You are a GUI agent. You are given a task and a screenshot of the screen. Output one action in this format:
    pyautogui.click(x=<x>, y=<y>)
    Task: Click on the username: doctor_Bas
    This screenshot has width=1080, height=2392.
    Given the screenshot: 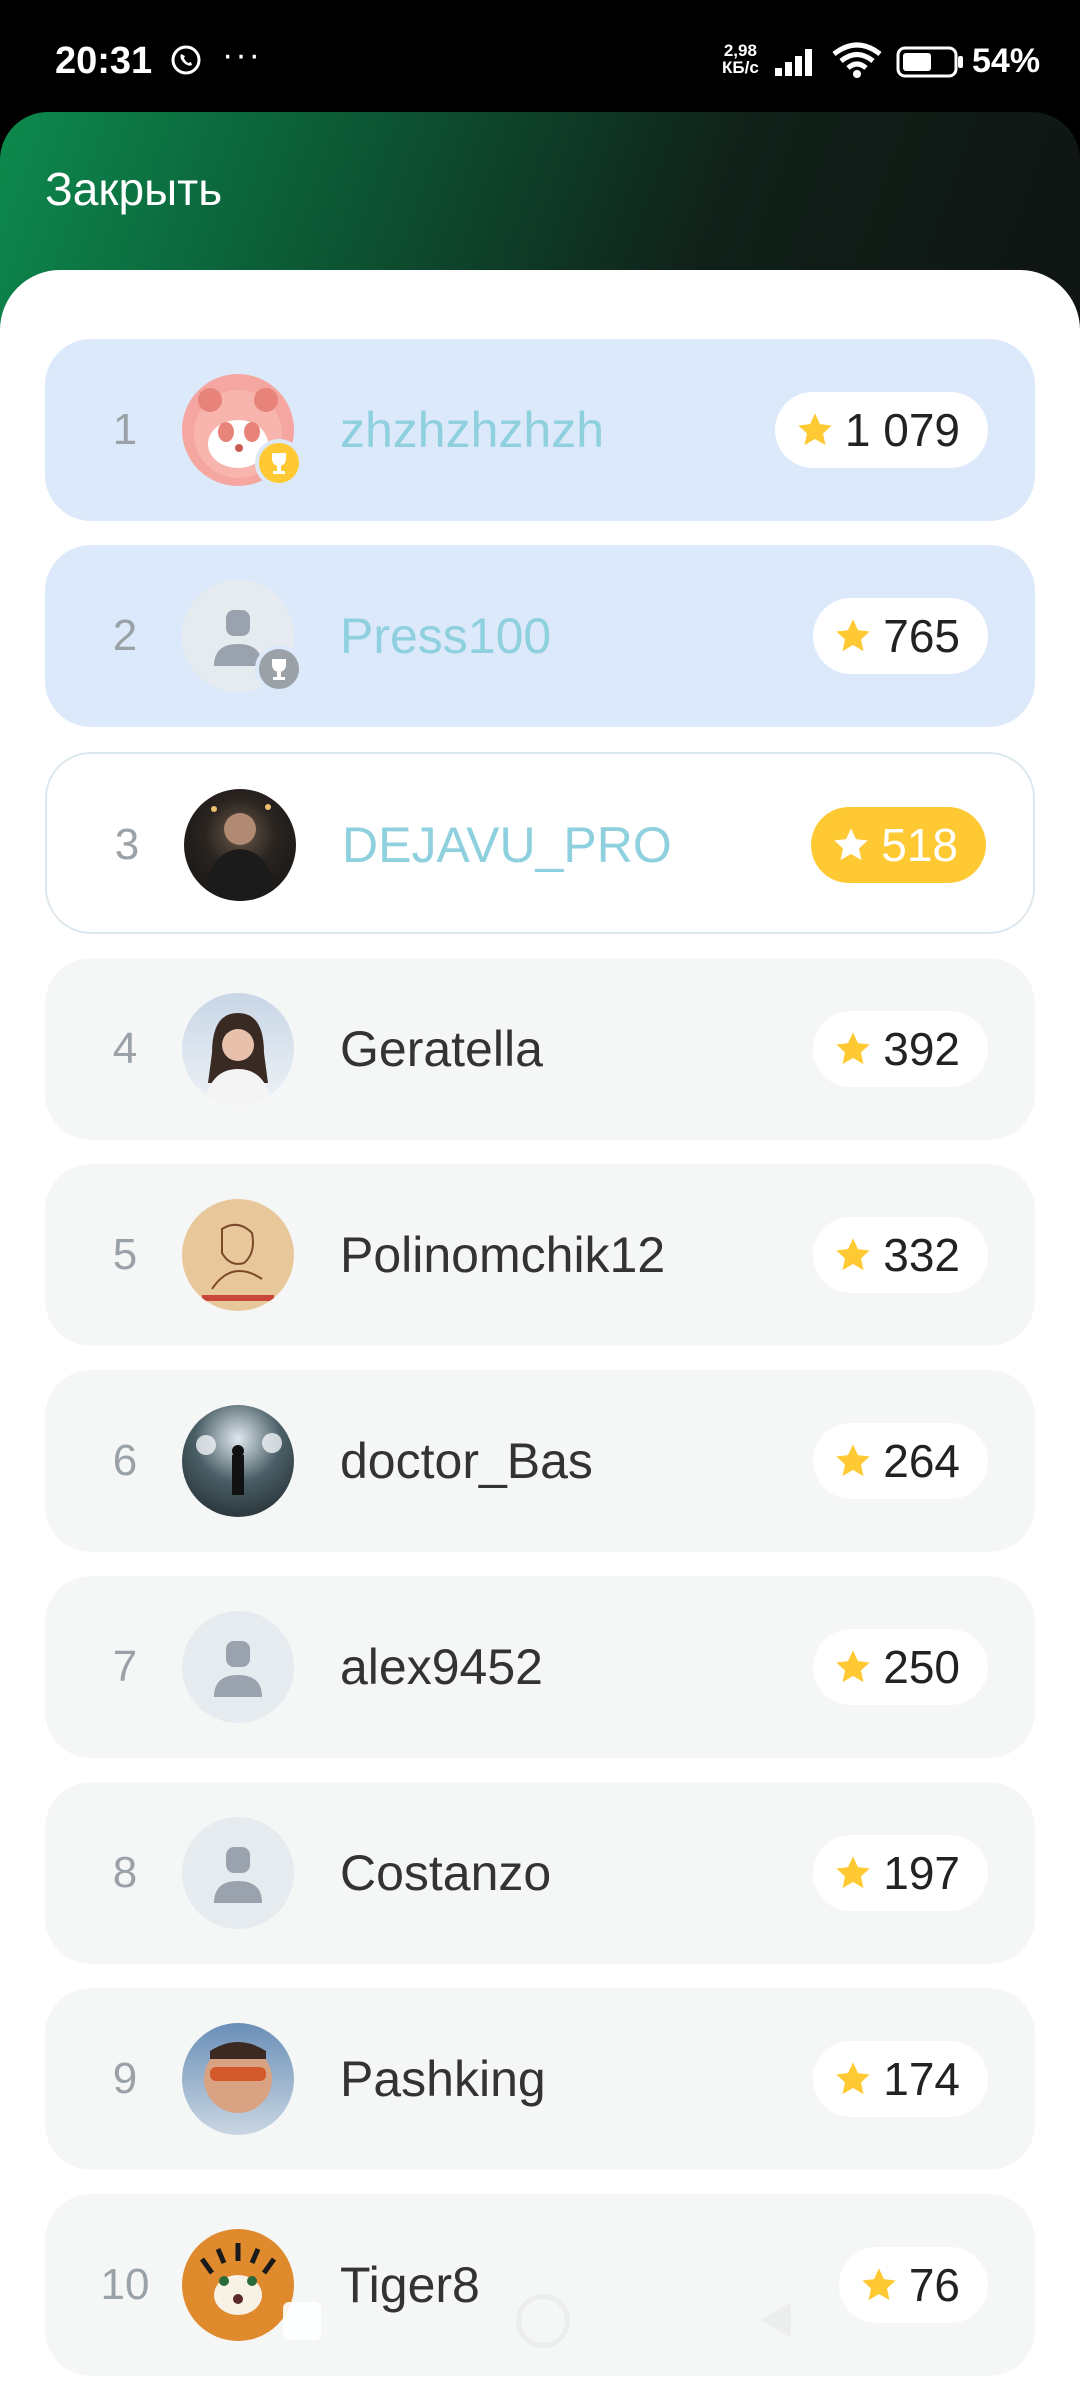 What is the action you would take?
    pyautogui.click(x=466, y=1461)
    